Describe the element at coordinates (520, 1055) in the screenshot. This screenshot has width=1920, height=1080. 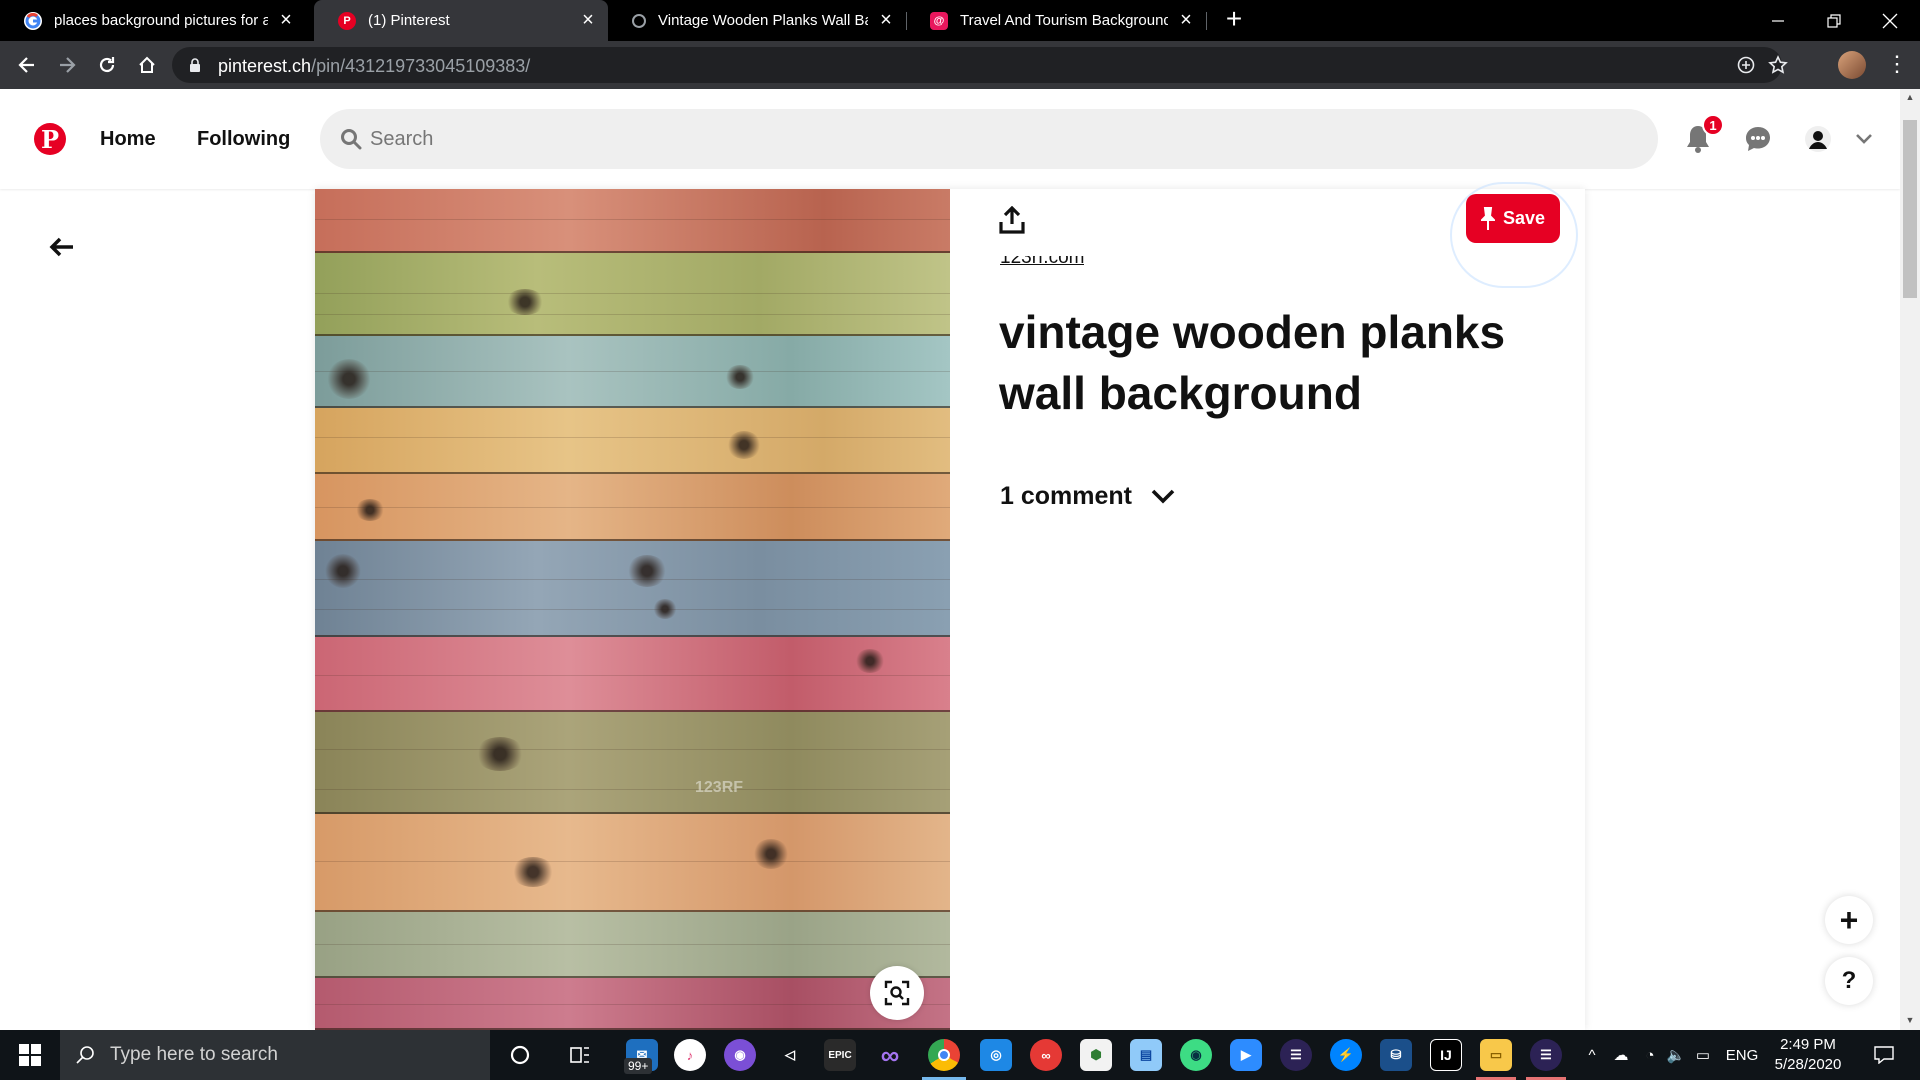
I see `cortana-icon` at that location.